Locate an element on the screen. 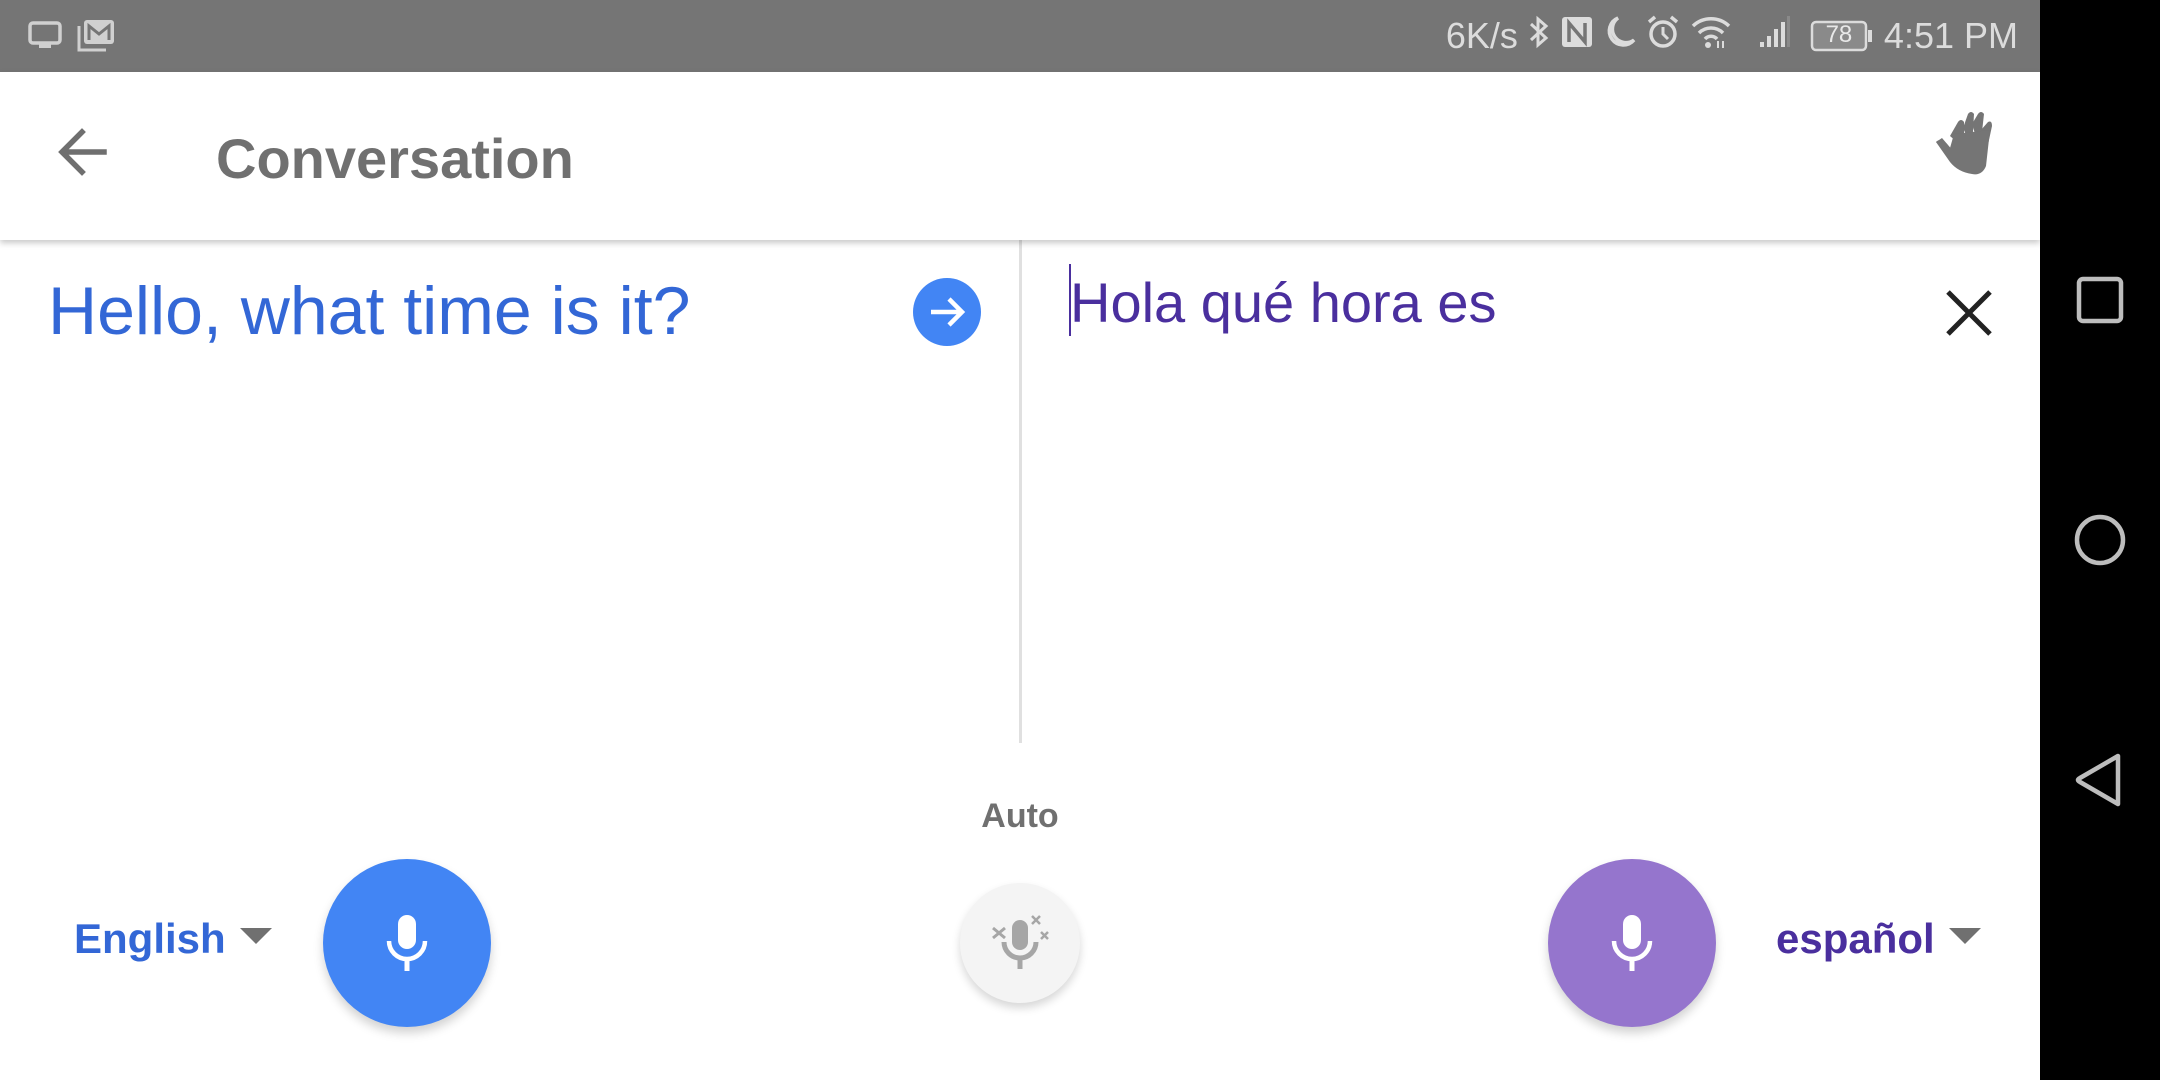 The width and height of the screenshot is (2160, 1080). page-title: Conversation is located at coordinates (395, 158).